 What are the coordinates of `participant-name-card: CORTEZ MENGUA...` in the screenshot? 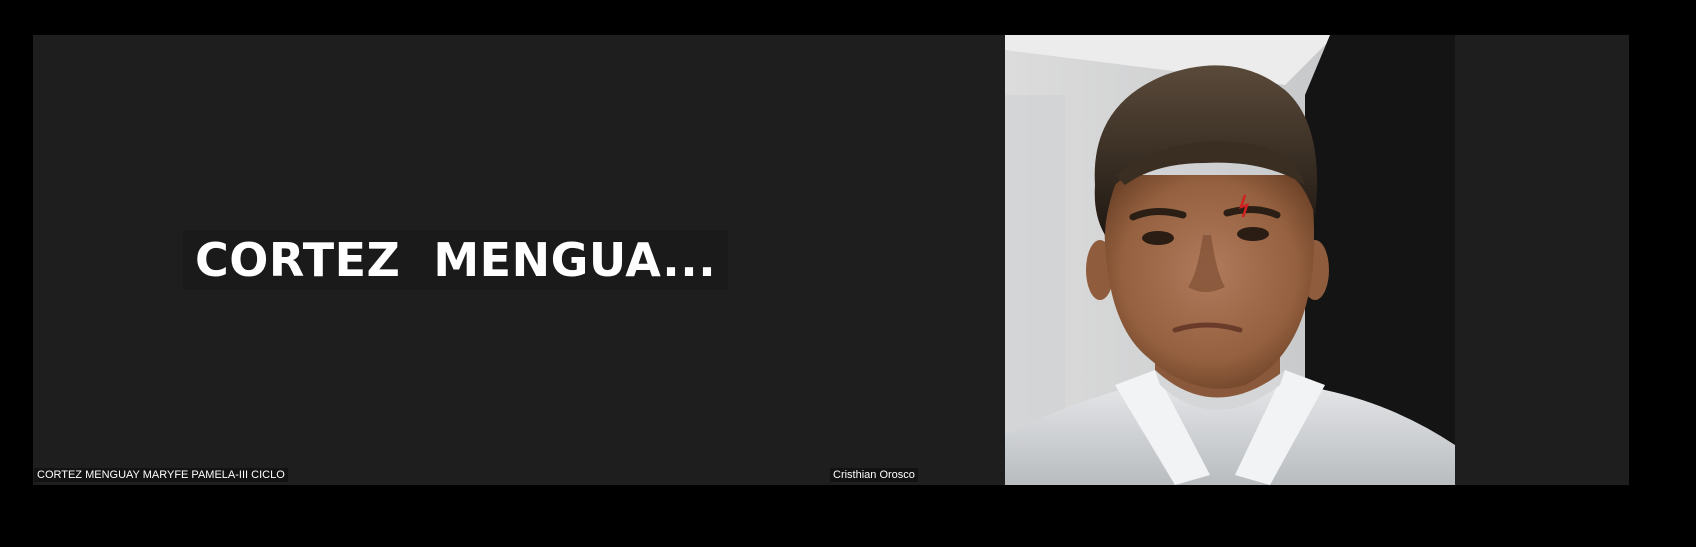 It's located at (456, 260).